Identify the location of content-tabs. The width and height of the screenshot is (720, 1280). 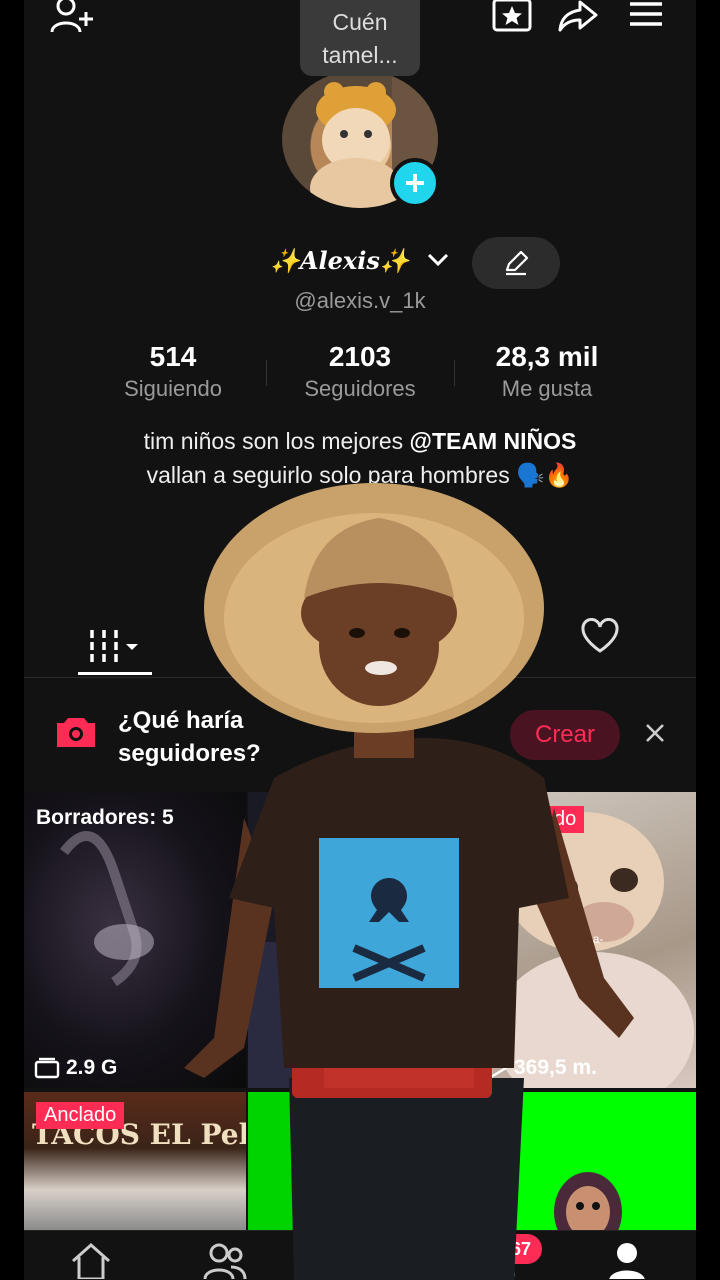
(360, 642).